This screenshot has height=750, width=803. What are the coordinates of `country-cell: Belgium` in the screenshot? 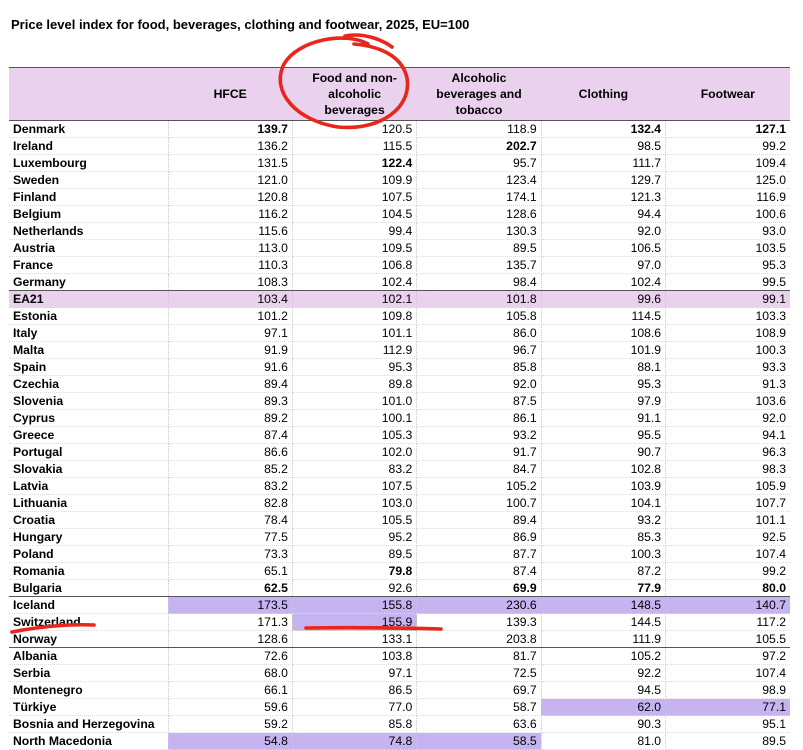 It's located at (89, 214).